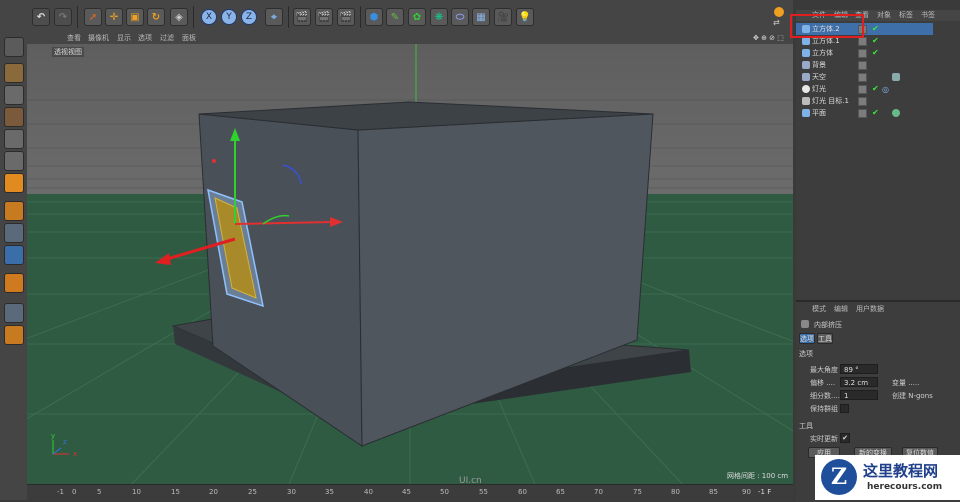 Image resolution: width=960 pixels, height=502 pixels. What do you see at coordinates (14, 211) in the screenshot?
I see `axis-mode-icon` at bounding box center [14, 211].